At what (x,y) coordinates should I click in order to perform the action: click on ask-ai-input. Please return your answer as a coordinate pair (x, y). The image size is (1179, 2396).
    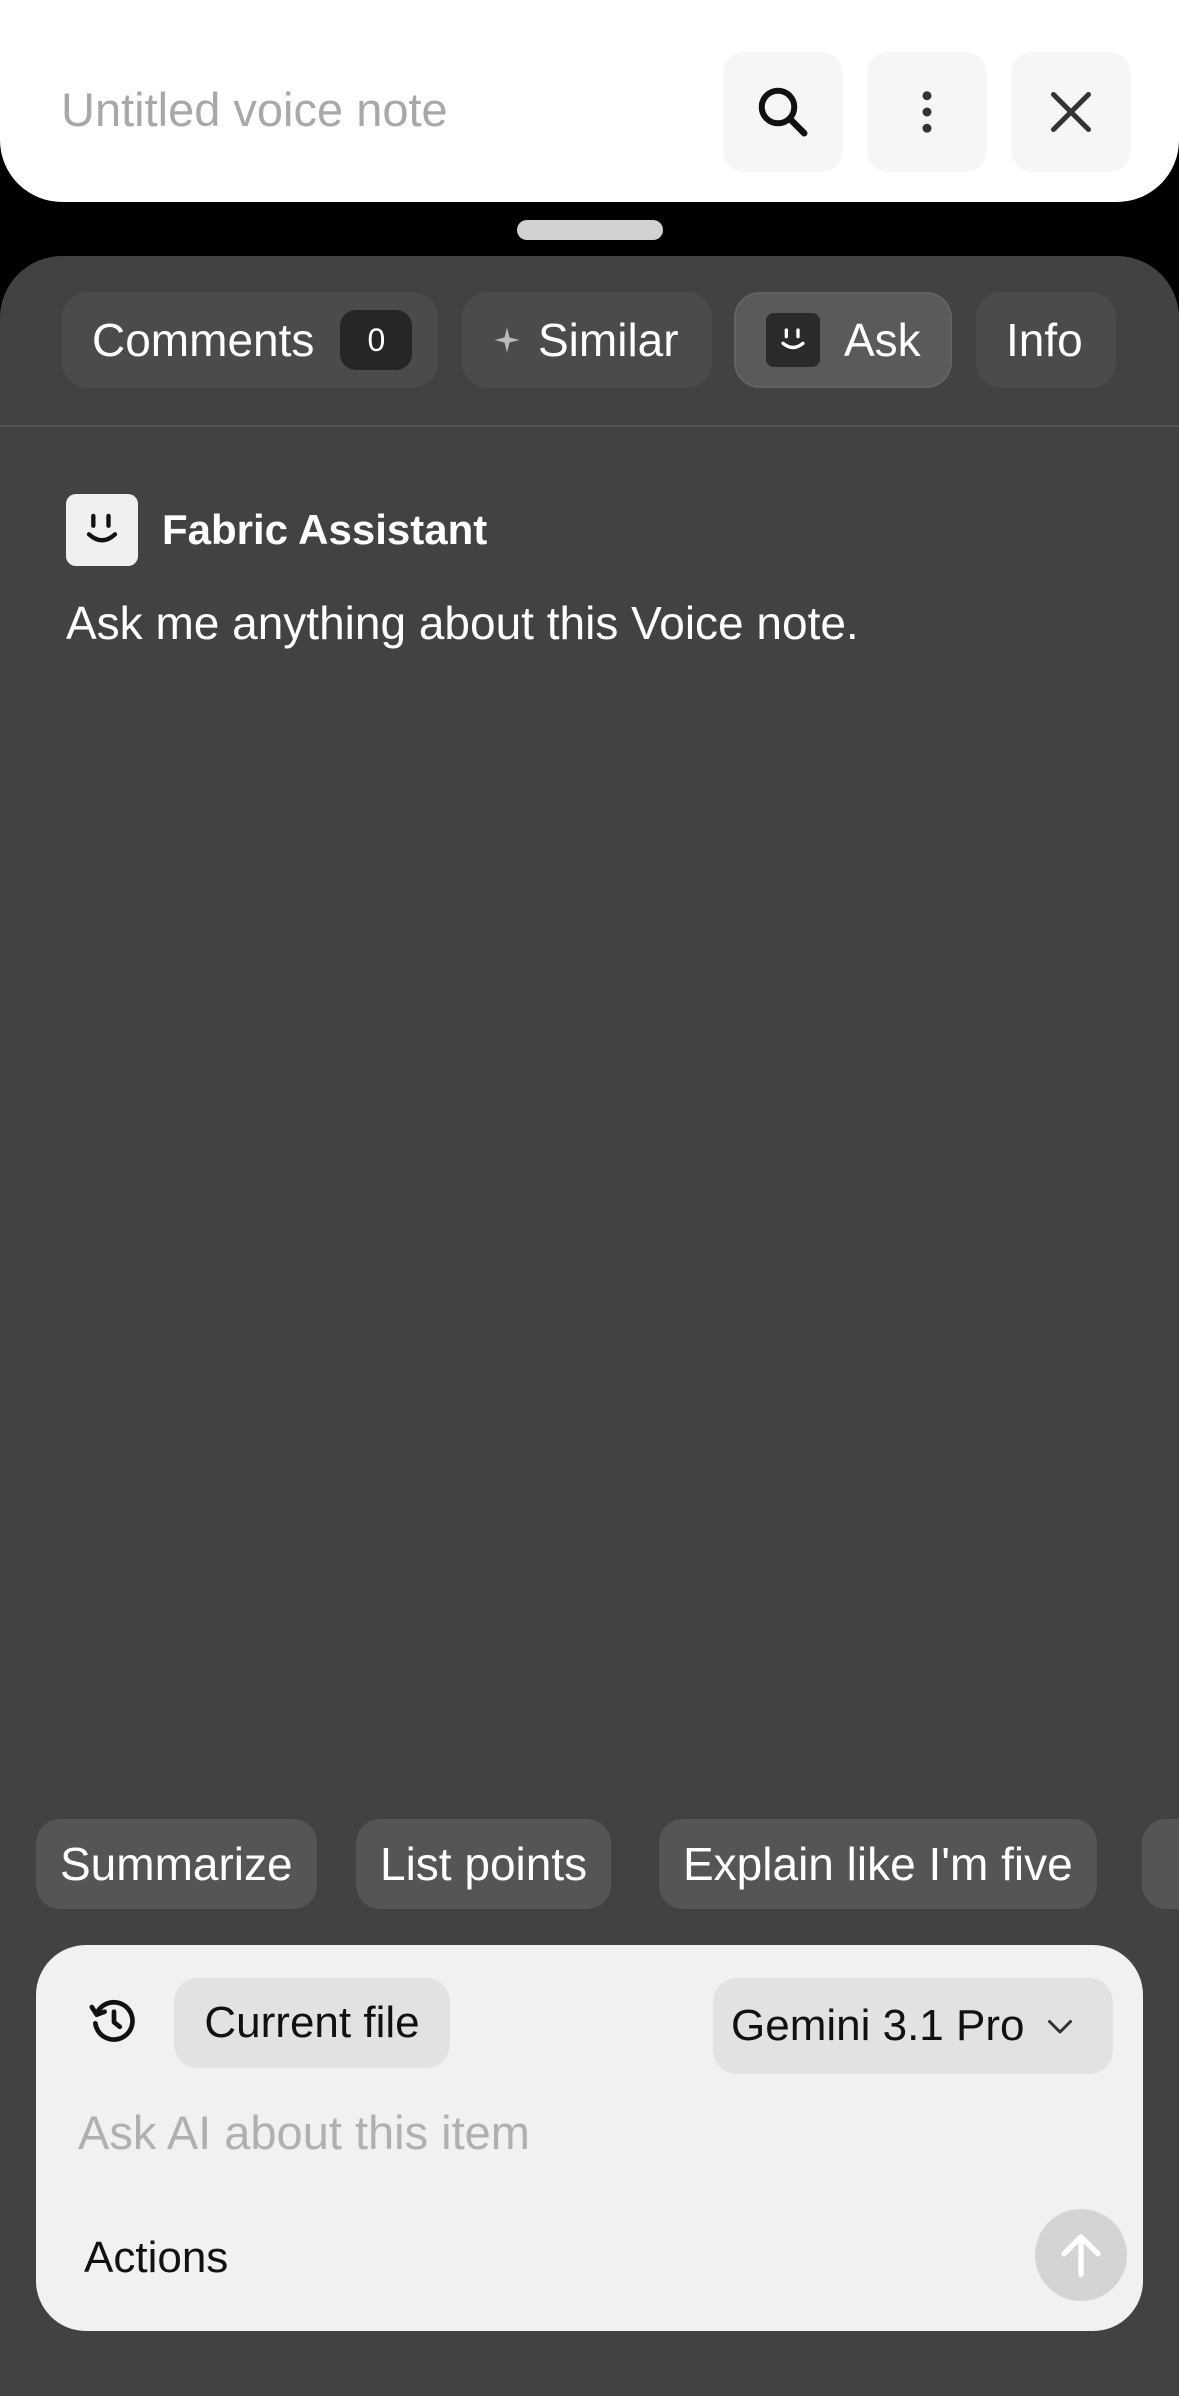
    Looking at the image, I should click on (558, 2132).